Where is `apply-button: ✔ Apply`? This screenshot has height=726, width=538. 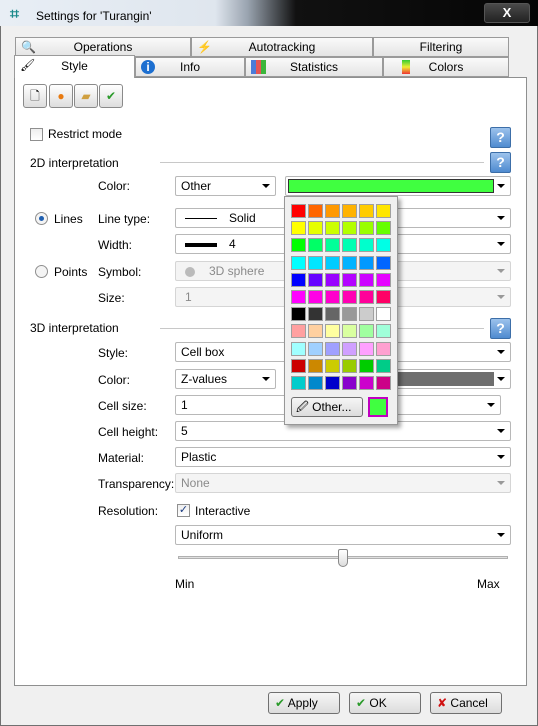 apply-button: ✔ Apply is located at coordinates (304, 703).